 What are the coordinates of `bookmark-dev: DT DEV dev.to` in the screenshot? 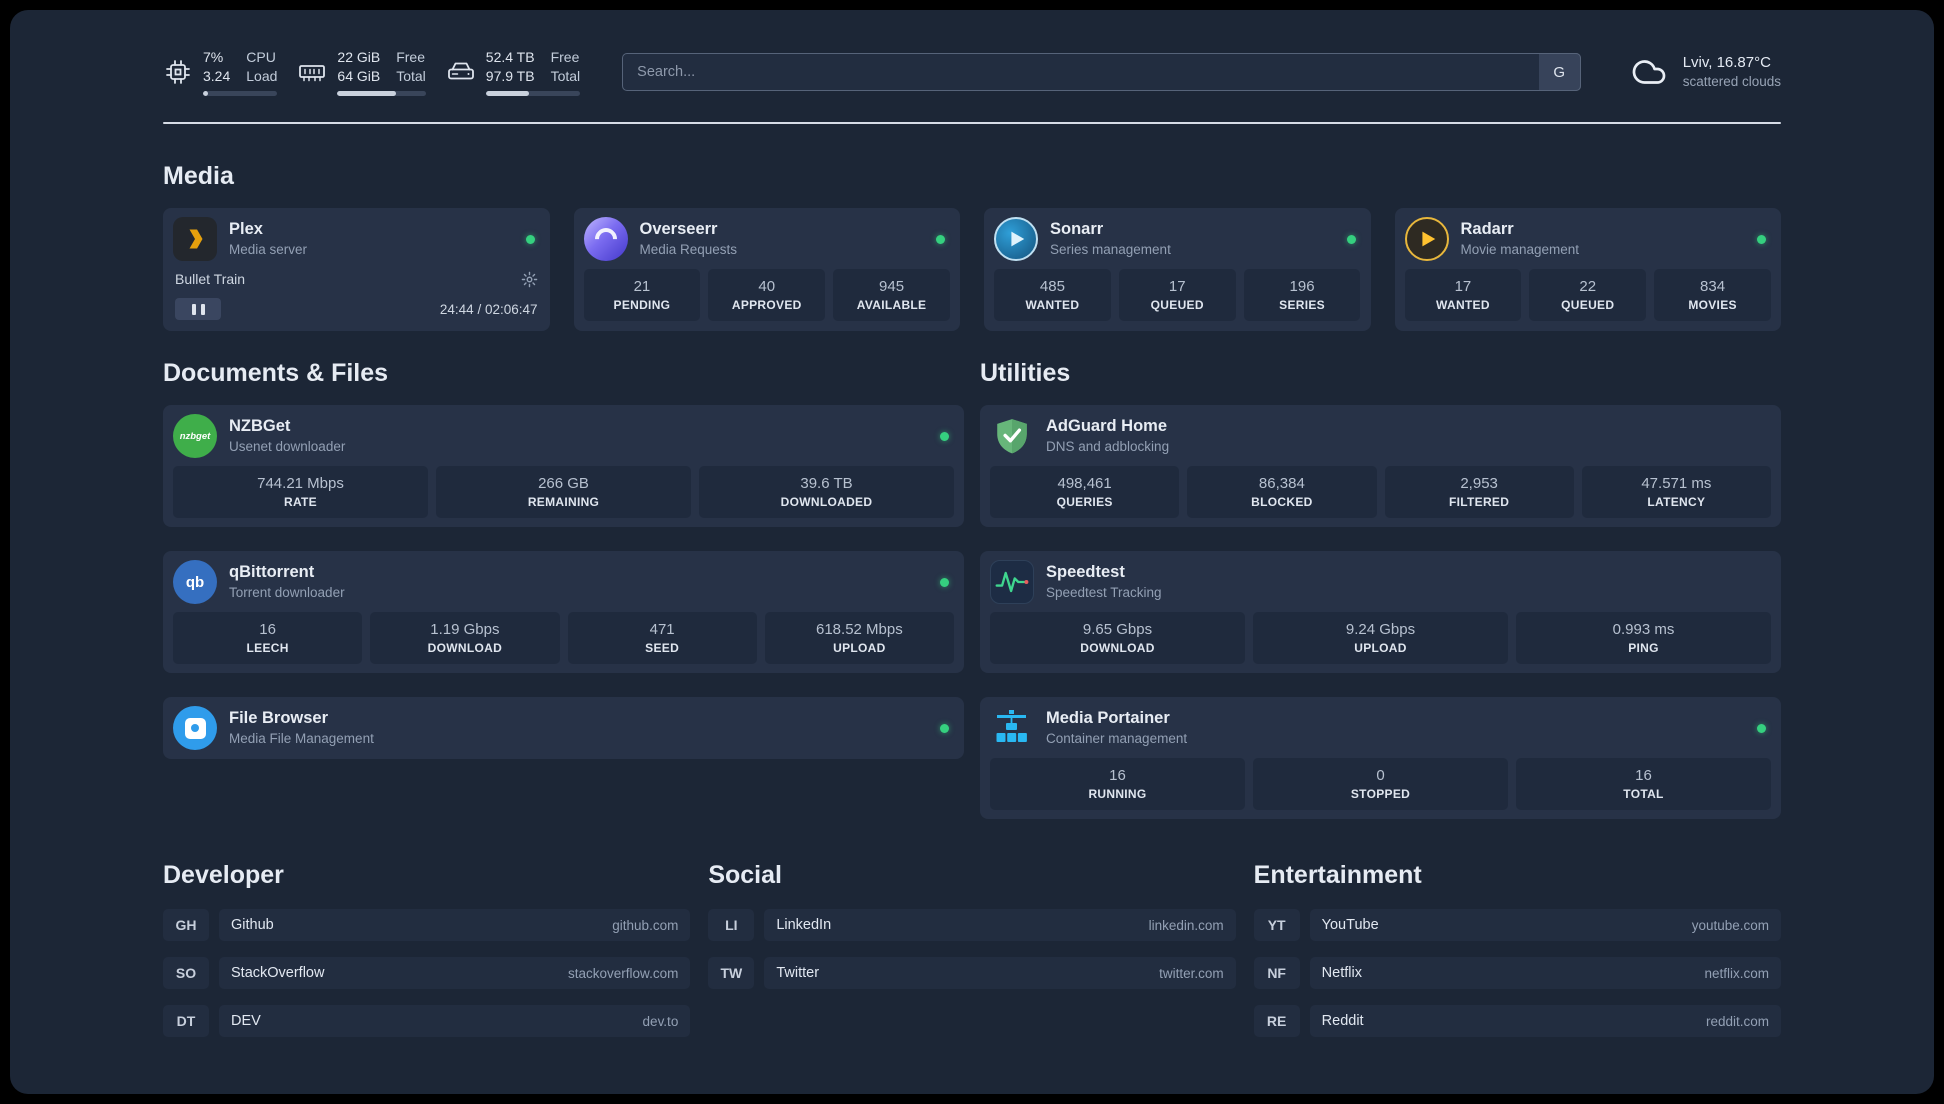 It's located at (427, 1021).